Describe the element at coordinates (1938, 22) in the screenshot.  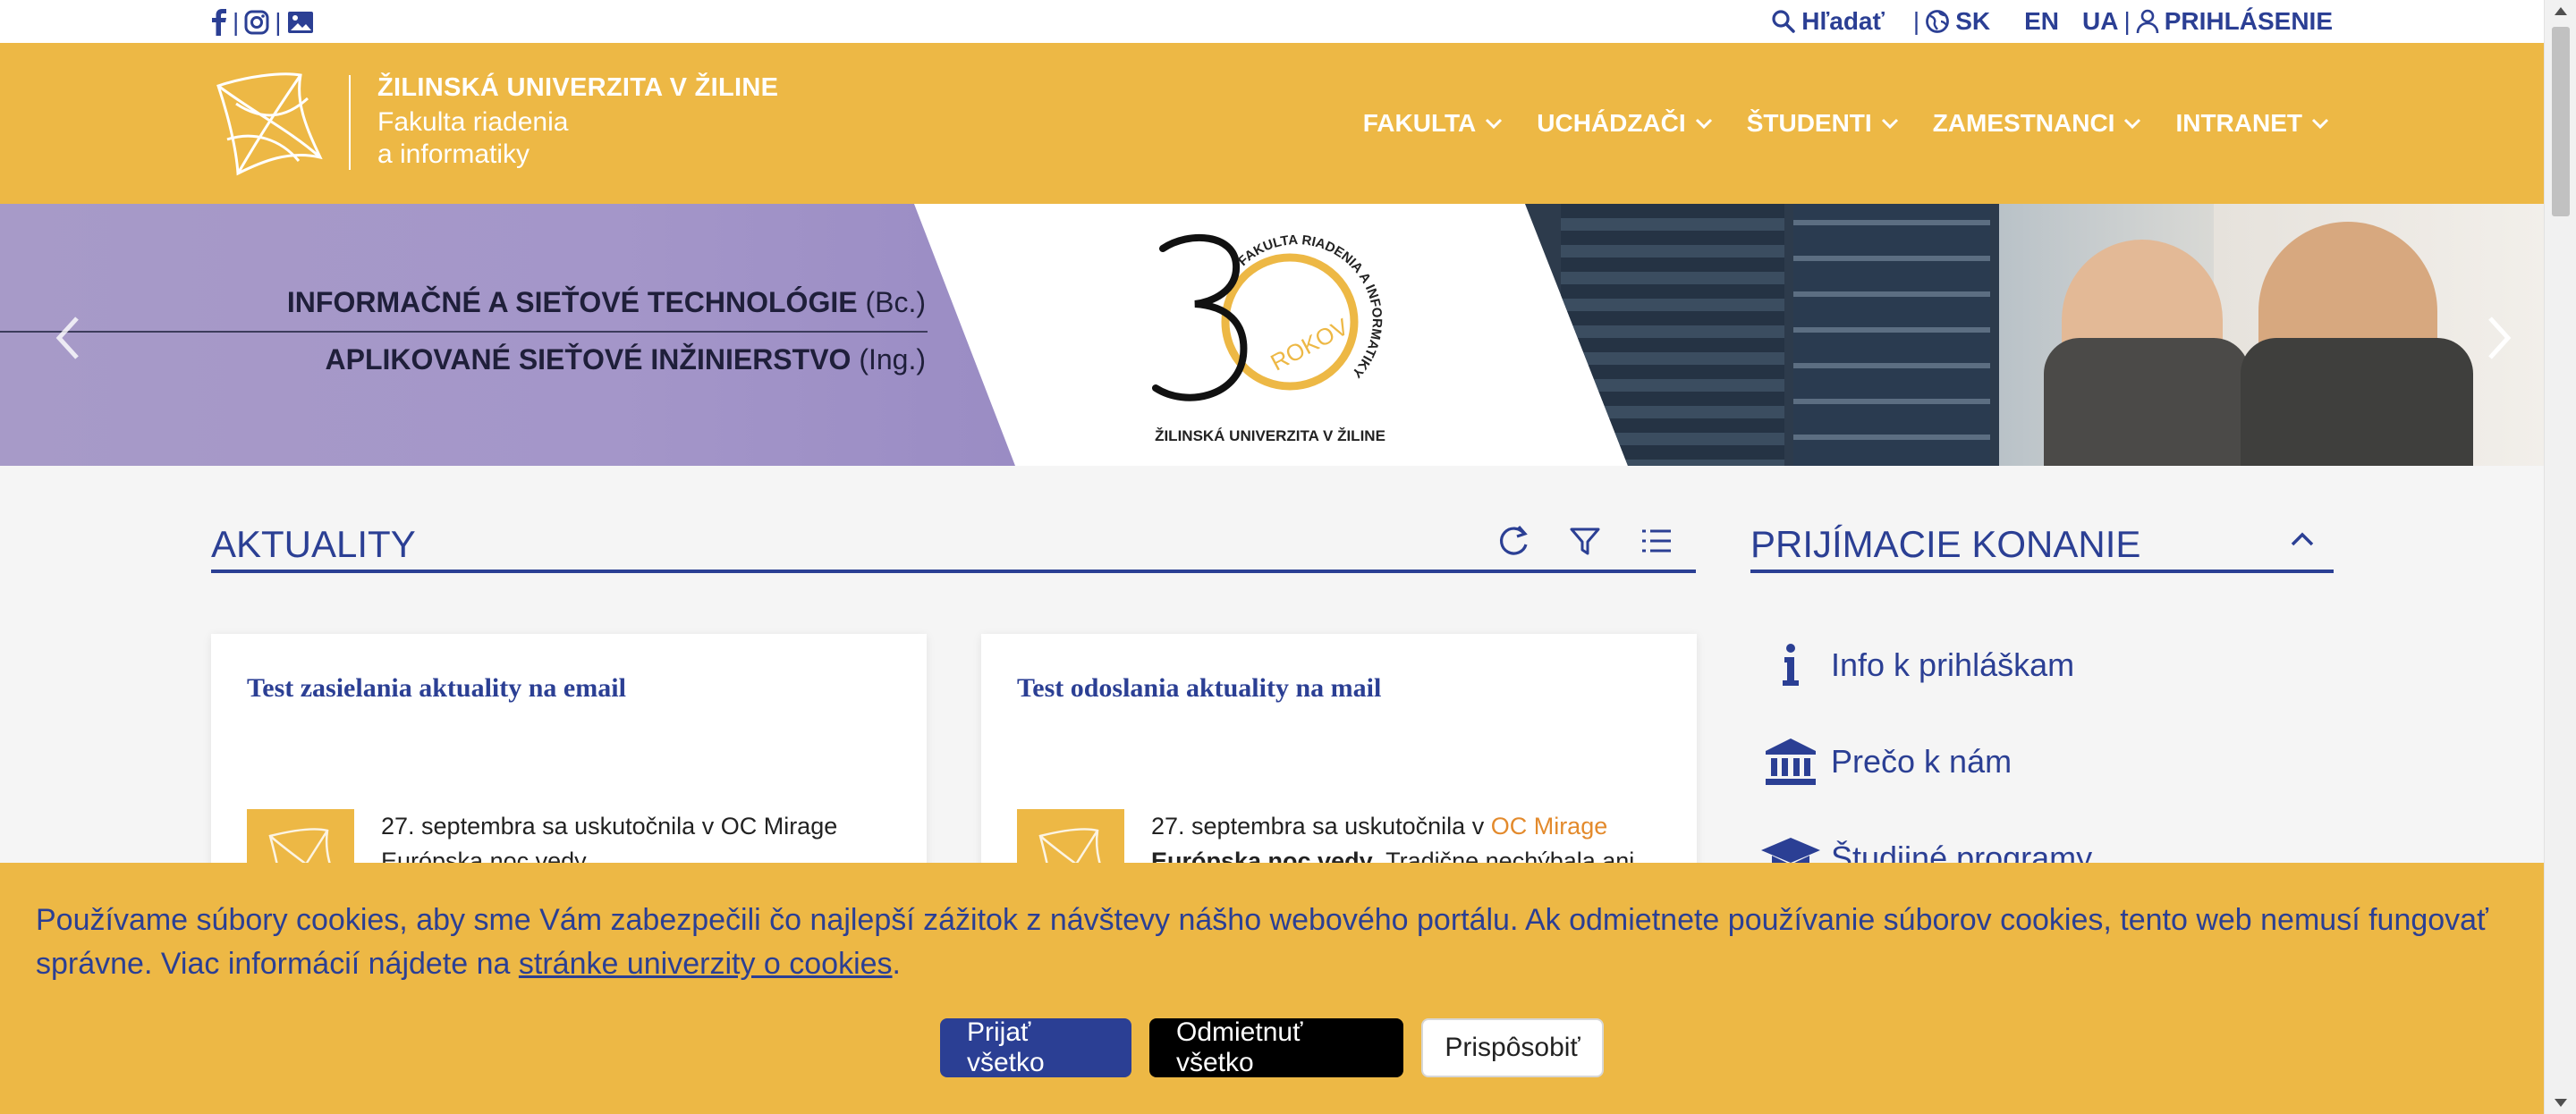
I see `globe-icon` at that location.